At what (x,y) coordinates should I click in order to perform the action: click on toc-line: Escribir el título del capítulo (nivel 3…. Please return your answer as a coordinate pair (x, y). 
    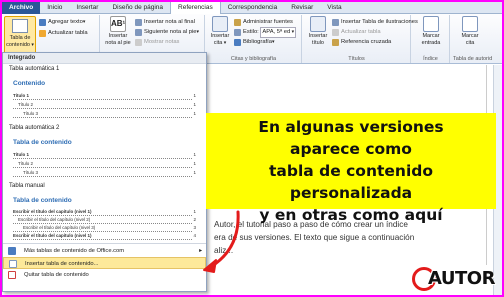
    Looking at the image, I should click on (104, 228).